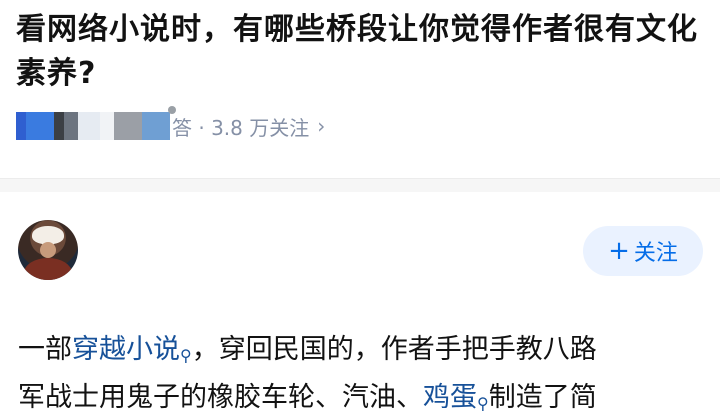 Image resolution: width=720 pixels, height=416 pixels. What do you see at coordinates (220, 397) in the screenshot?
I see `answer-text: 军战士用鬼子的橡胶车轮、汽油、` at bounding box center [220, 397].